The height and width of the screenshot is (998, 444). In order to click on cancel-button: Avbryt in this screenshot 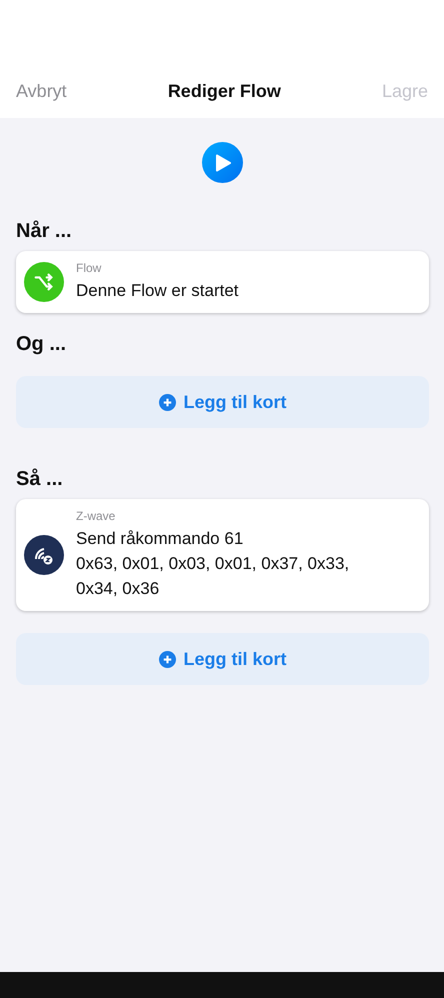, I will do `click(41, 91)`.